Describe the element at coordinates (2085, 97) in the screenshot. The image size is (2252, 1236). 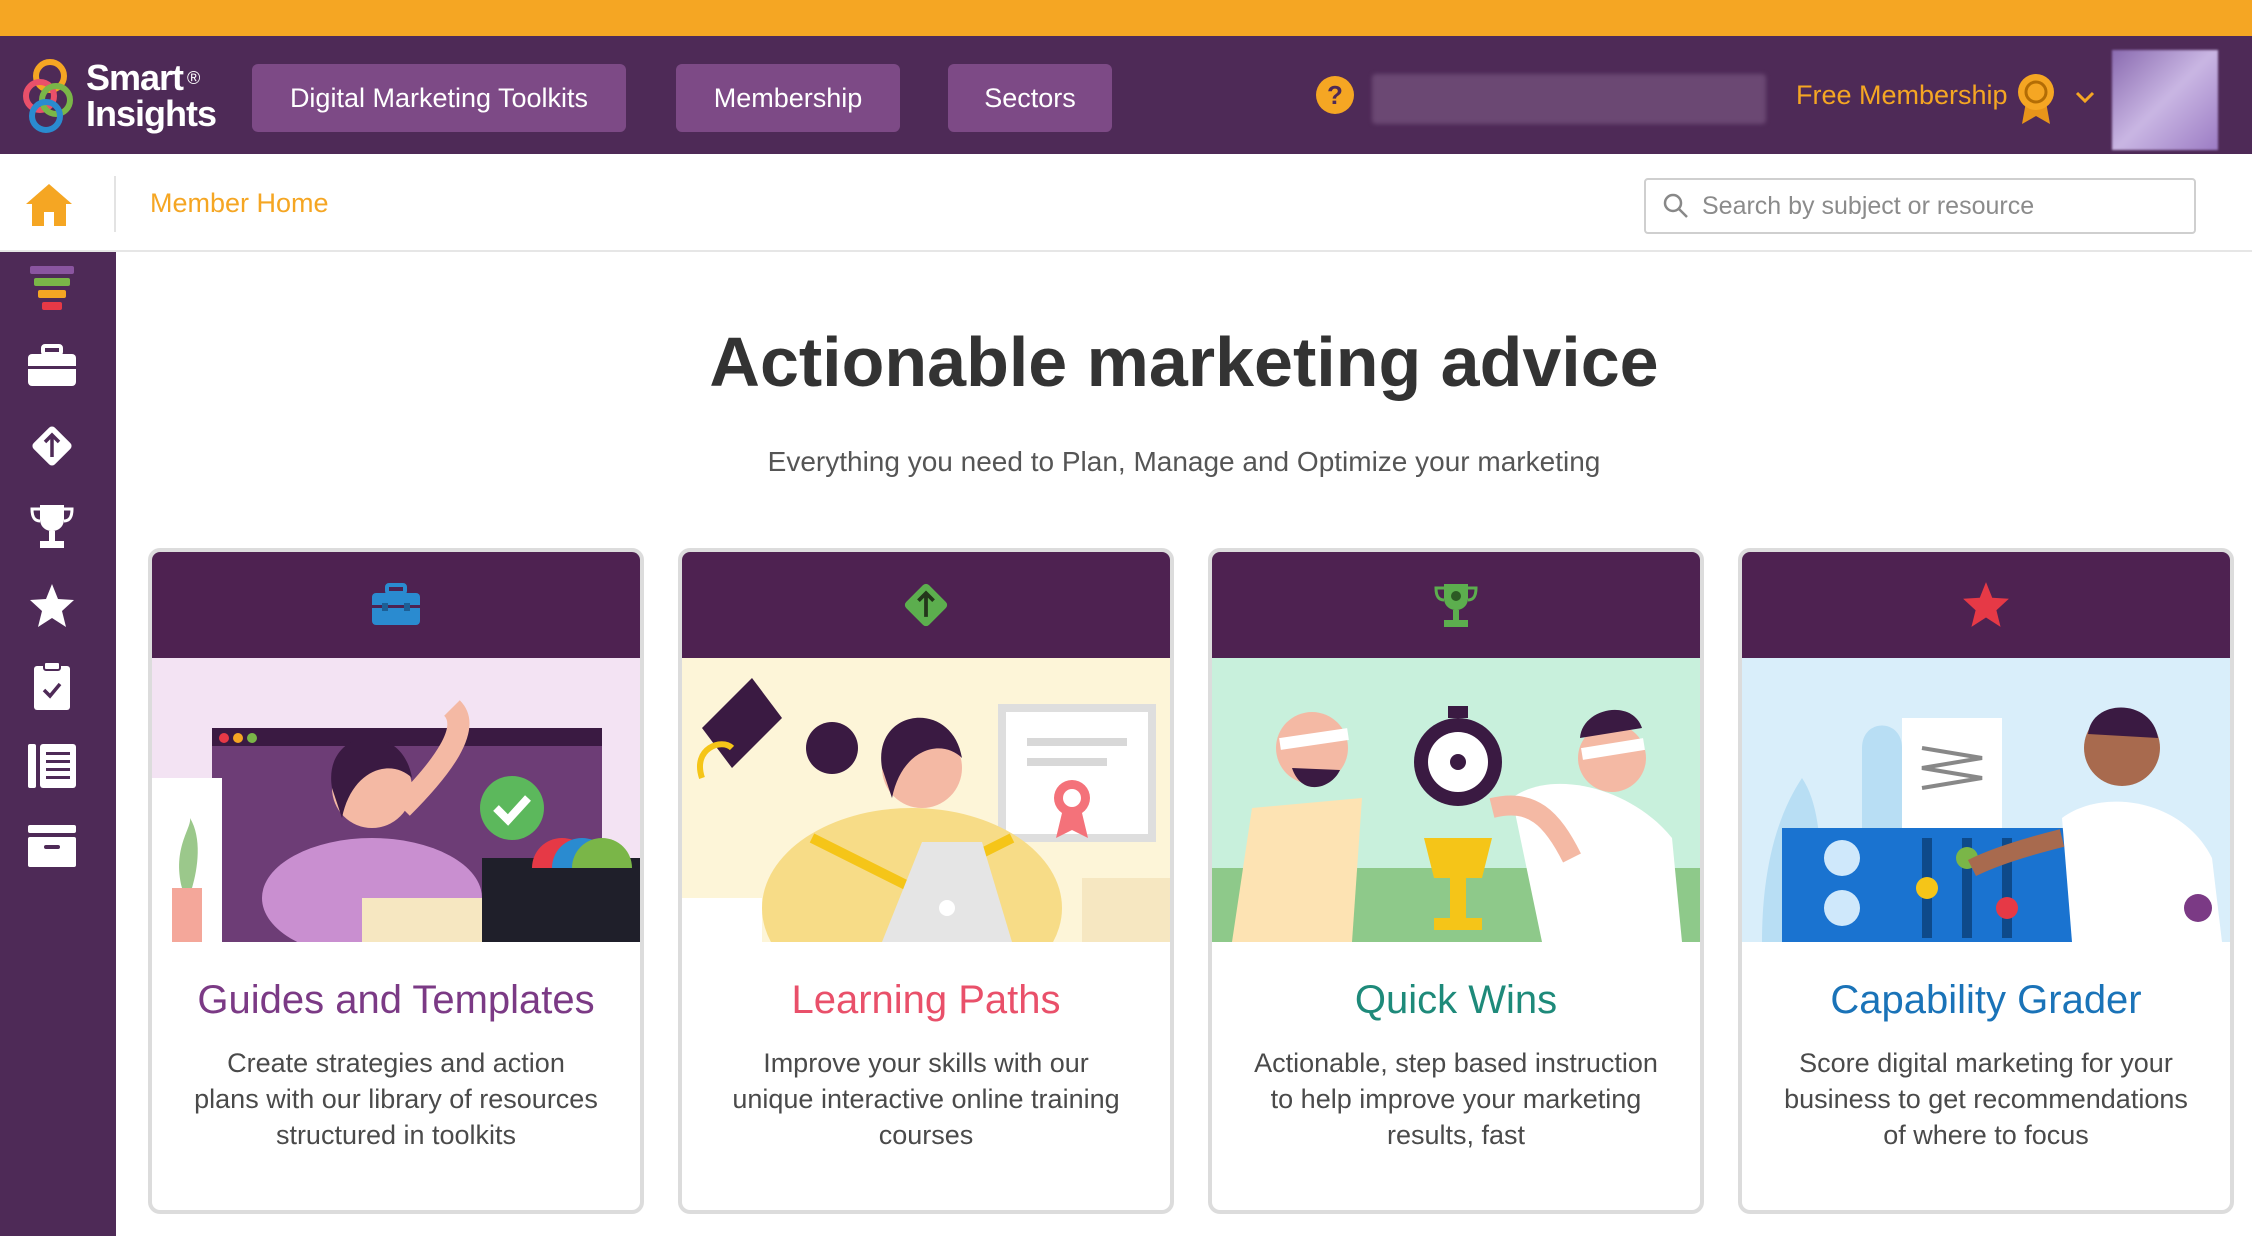
I see `chevron-down-icon` at that location.